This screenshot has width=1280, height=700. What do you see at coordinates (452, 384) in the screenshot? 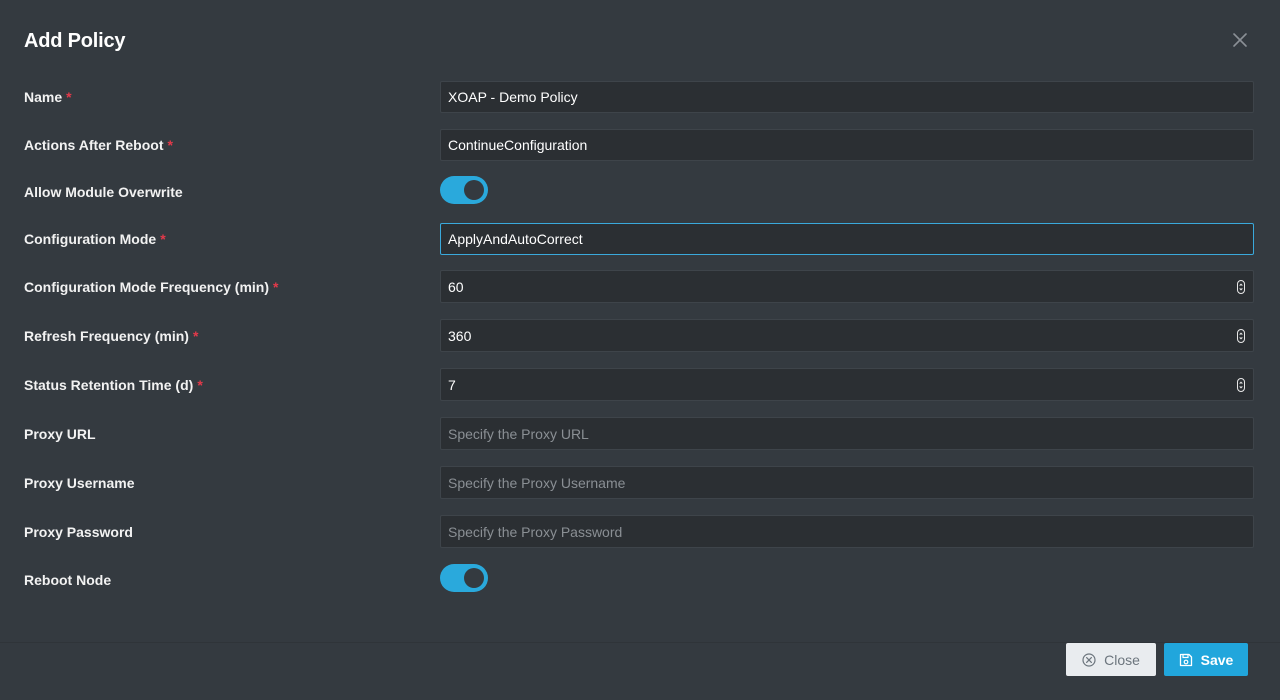
I see `status-retention-time-value: 7` at bounding box center [452, 384].